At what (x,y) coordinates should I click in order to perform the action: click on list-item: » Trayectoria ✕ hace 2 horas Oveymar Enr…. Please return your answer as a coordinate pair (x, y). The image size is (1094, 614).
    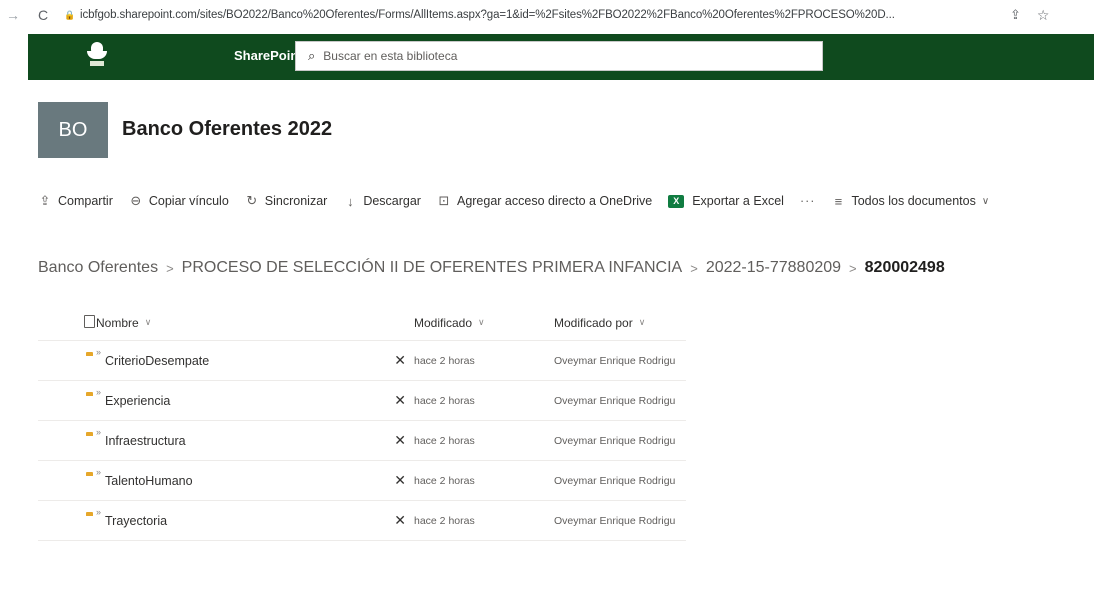
    Looking at the image, I should click on (362, 521).